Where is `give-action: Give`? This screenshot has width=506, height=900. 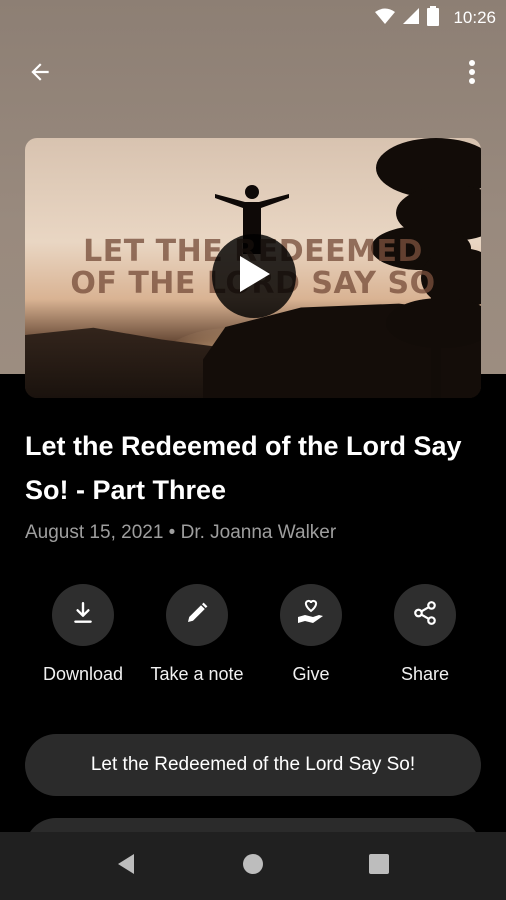
give-action: Give is located at coordinates (311, 634).